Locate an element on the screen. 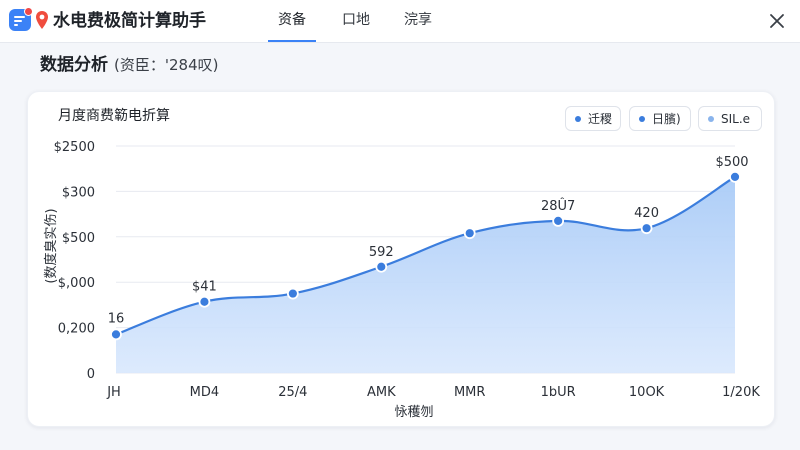  x-tick-label: MD4 is located at coordinates (205, 392).